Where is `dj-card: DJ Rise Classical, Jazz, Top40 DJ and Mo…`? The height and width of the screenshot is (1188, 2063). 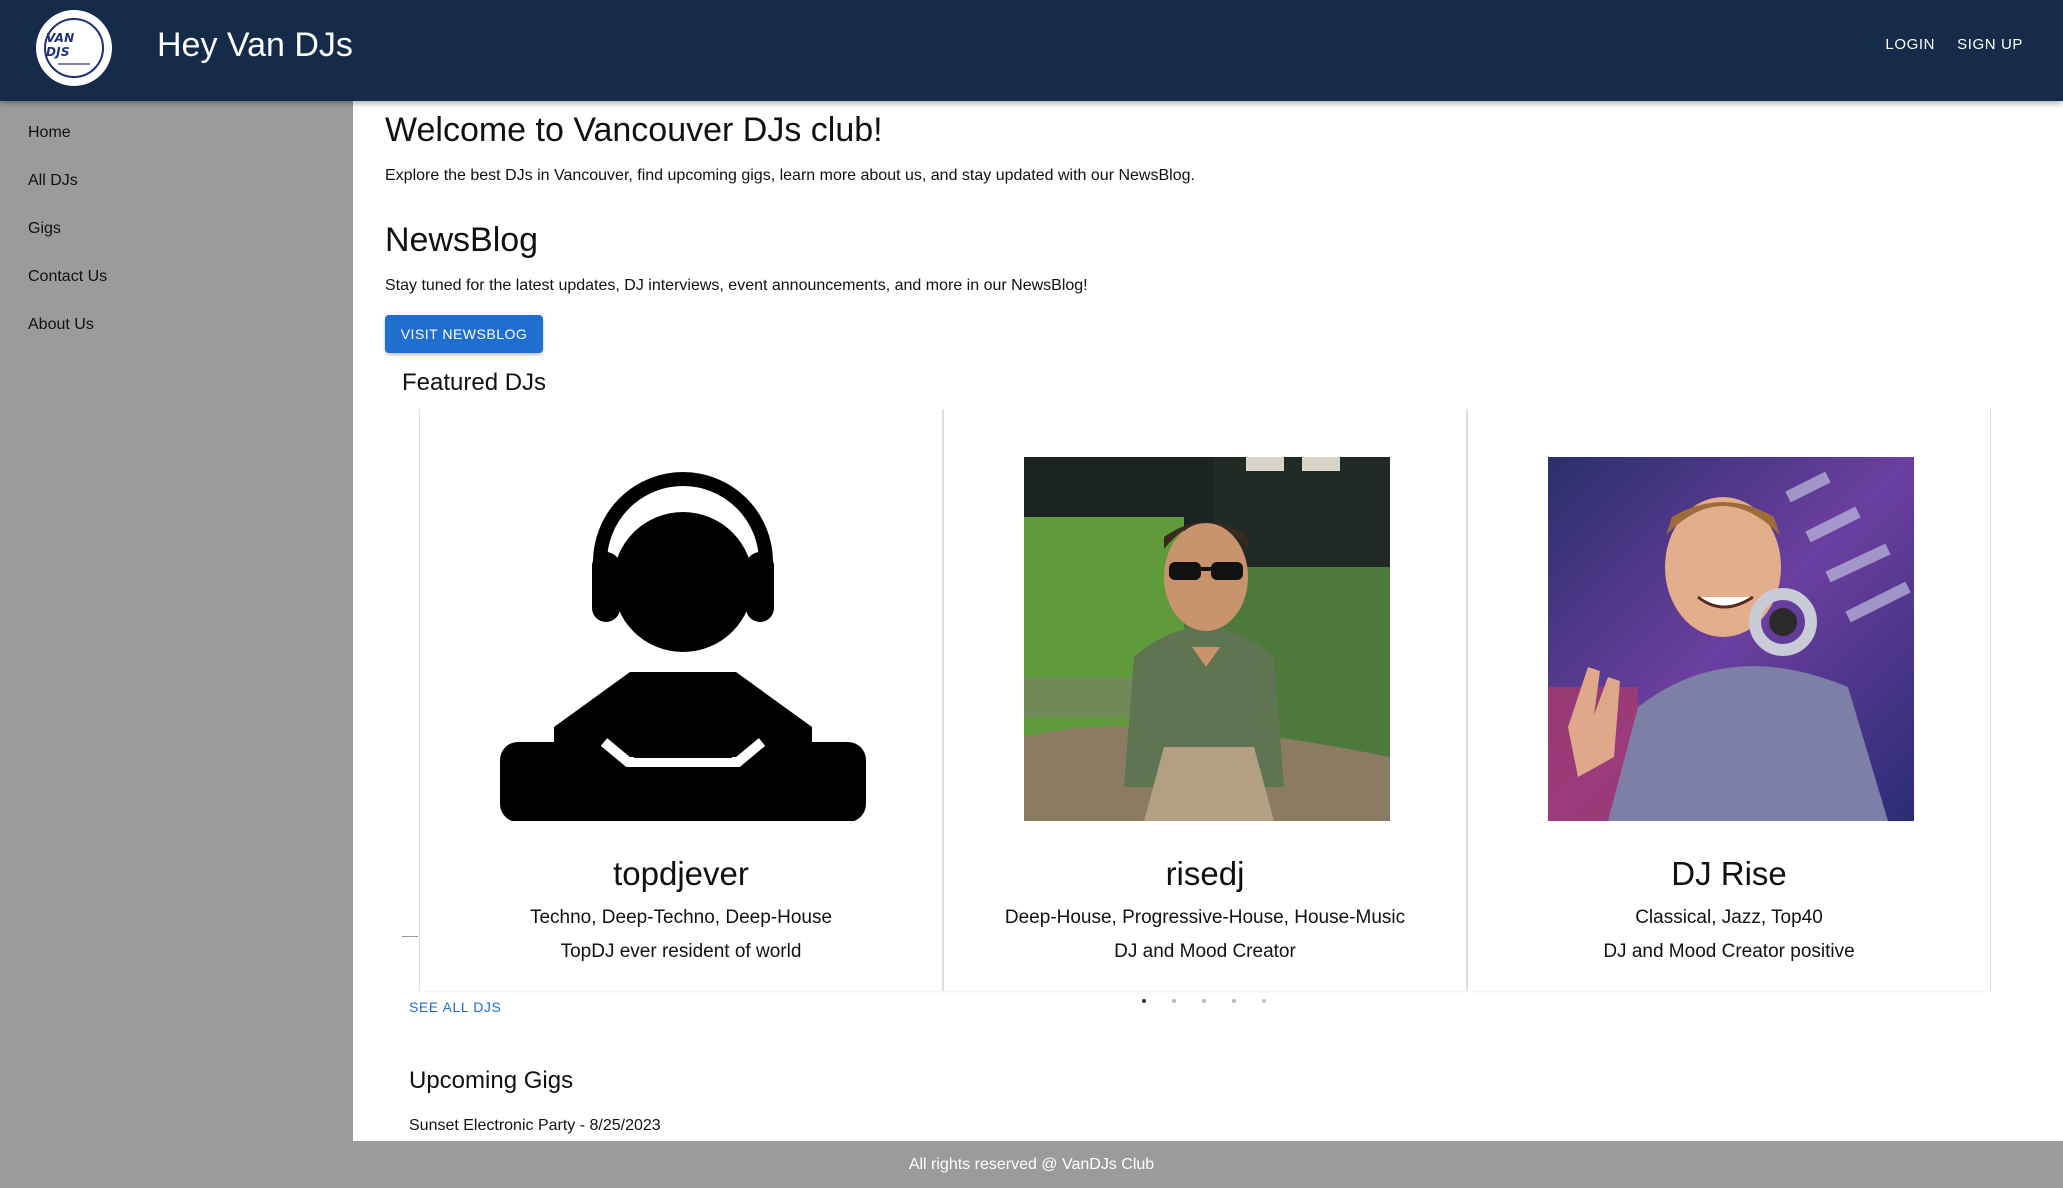 dj-card: DJ Rise Classical, Jazz, Top40 DJ and Mo… is located at coordinates (1729, 700).